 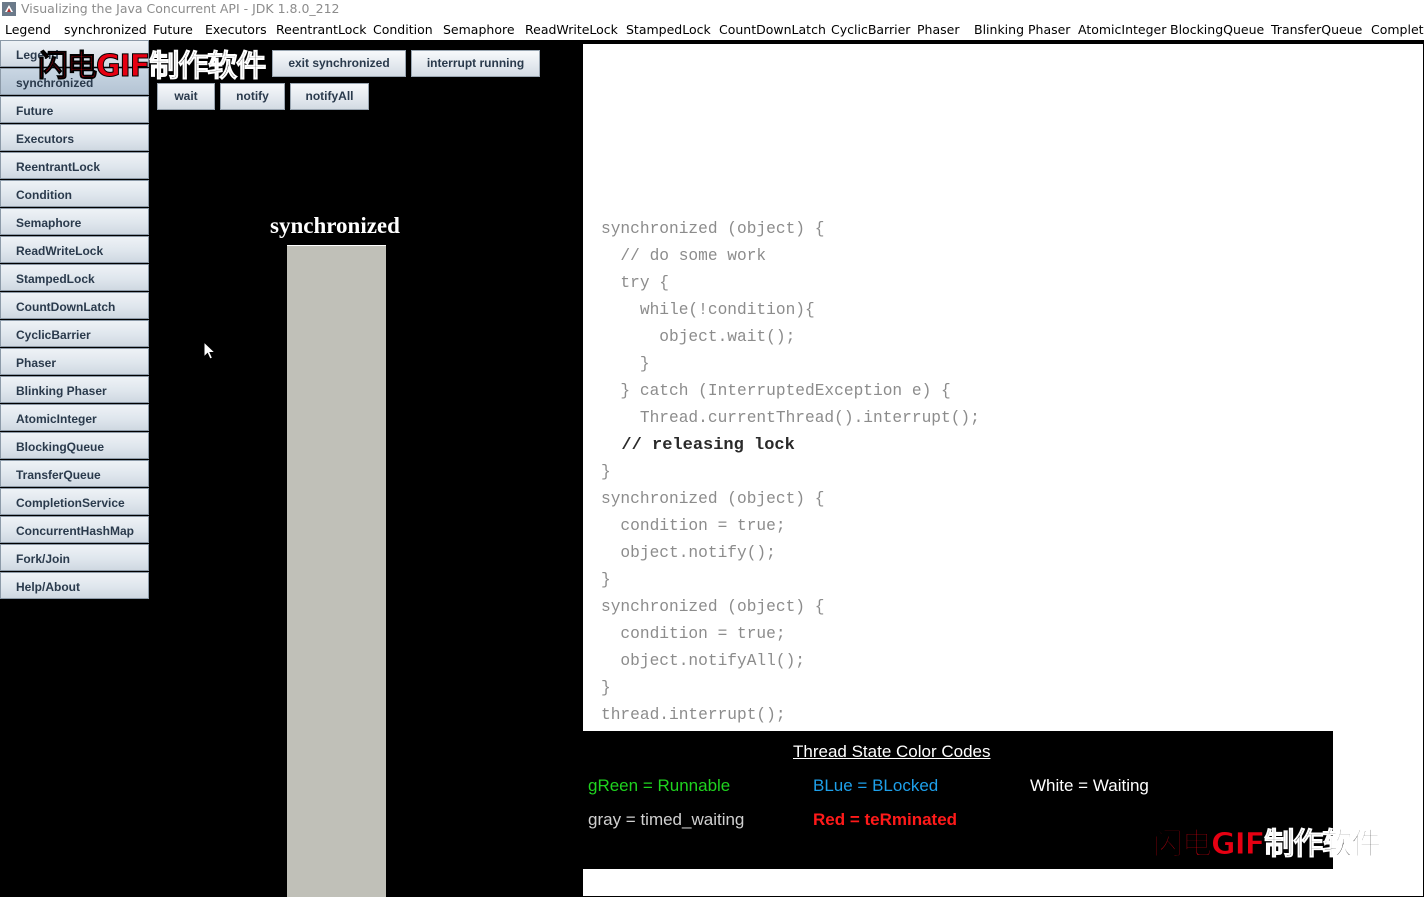 I want to click on menu-legend: Legend, so click(x=28, y=29).